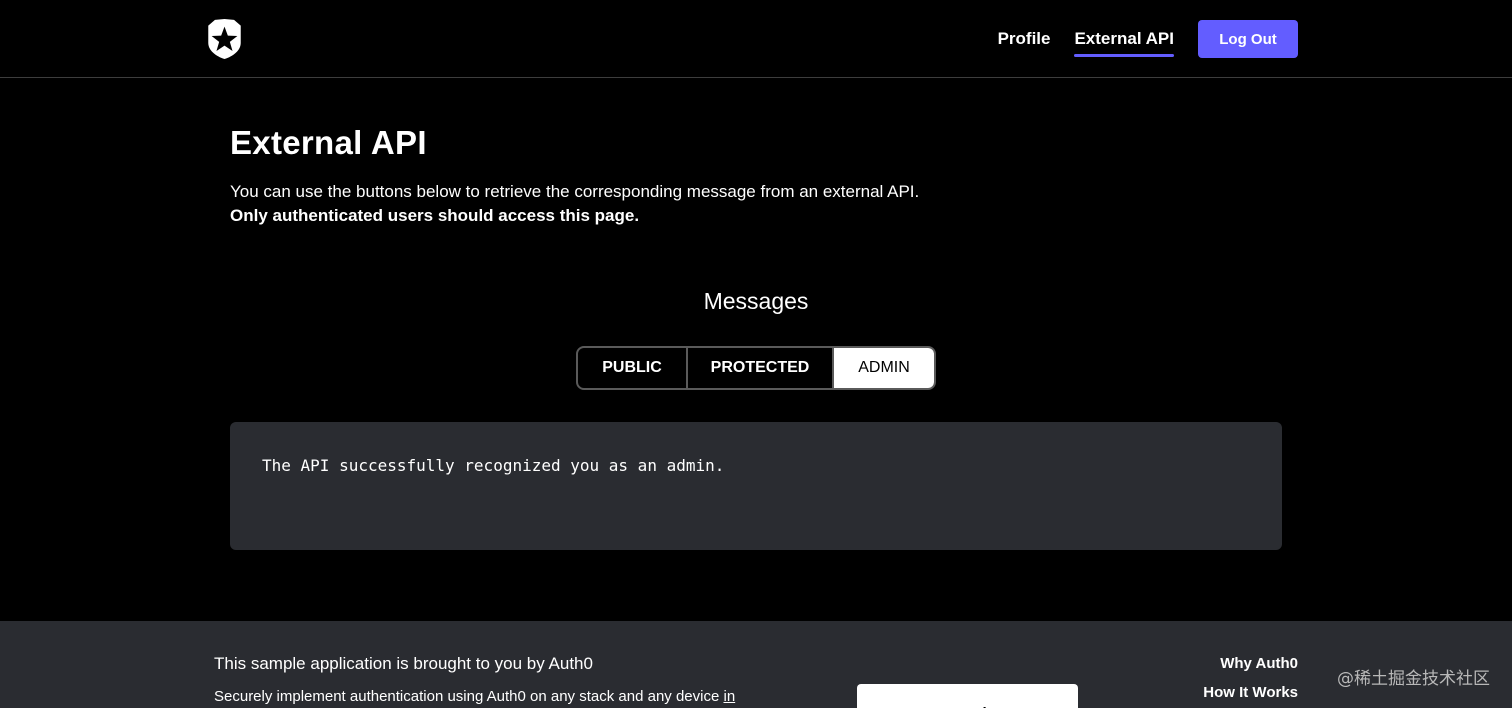  I want to click on nav-link-external-api: External API, so click(1124, 40).